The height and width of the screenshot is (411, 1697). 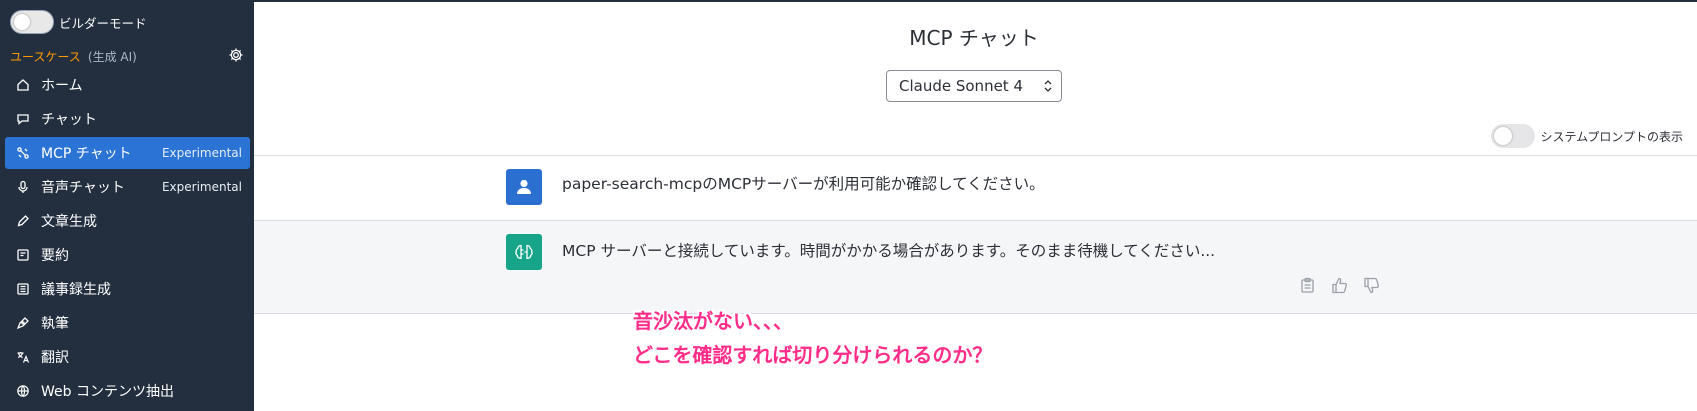 I want to click on sidebar-item-label: Web コンテンツ抽出, so click(x=107, y=392).